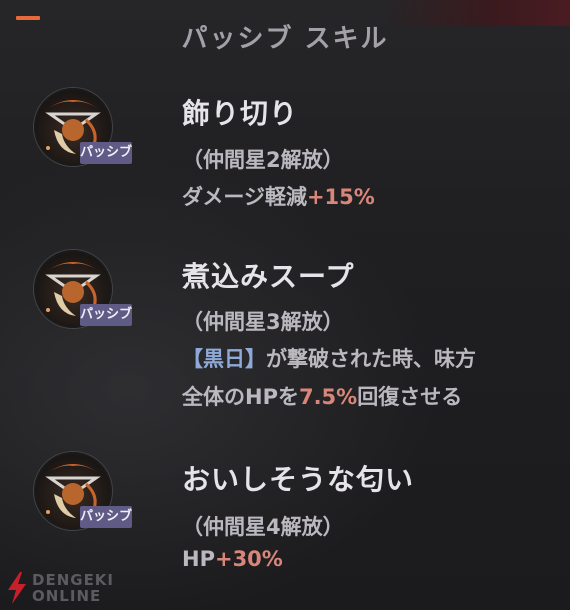  I want to click on skill-unlock: （仲間星3解放）, so click(263, 322).